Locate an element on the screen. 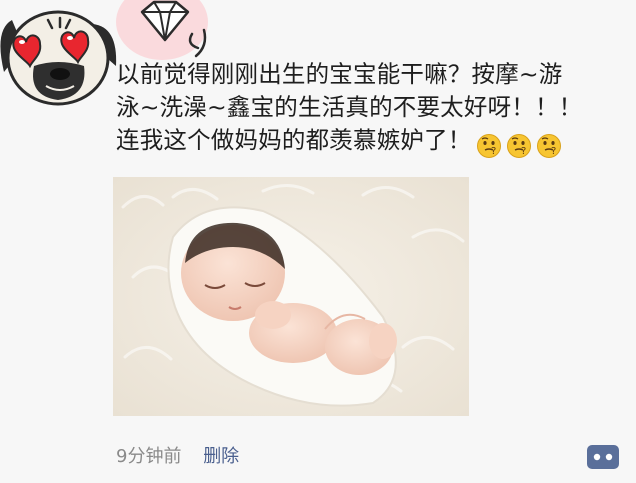 The height and width of the screenshot is (483, 636). comment-button is located at coordinates (603, 457).